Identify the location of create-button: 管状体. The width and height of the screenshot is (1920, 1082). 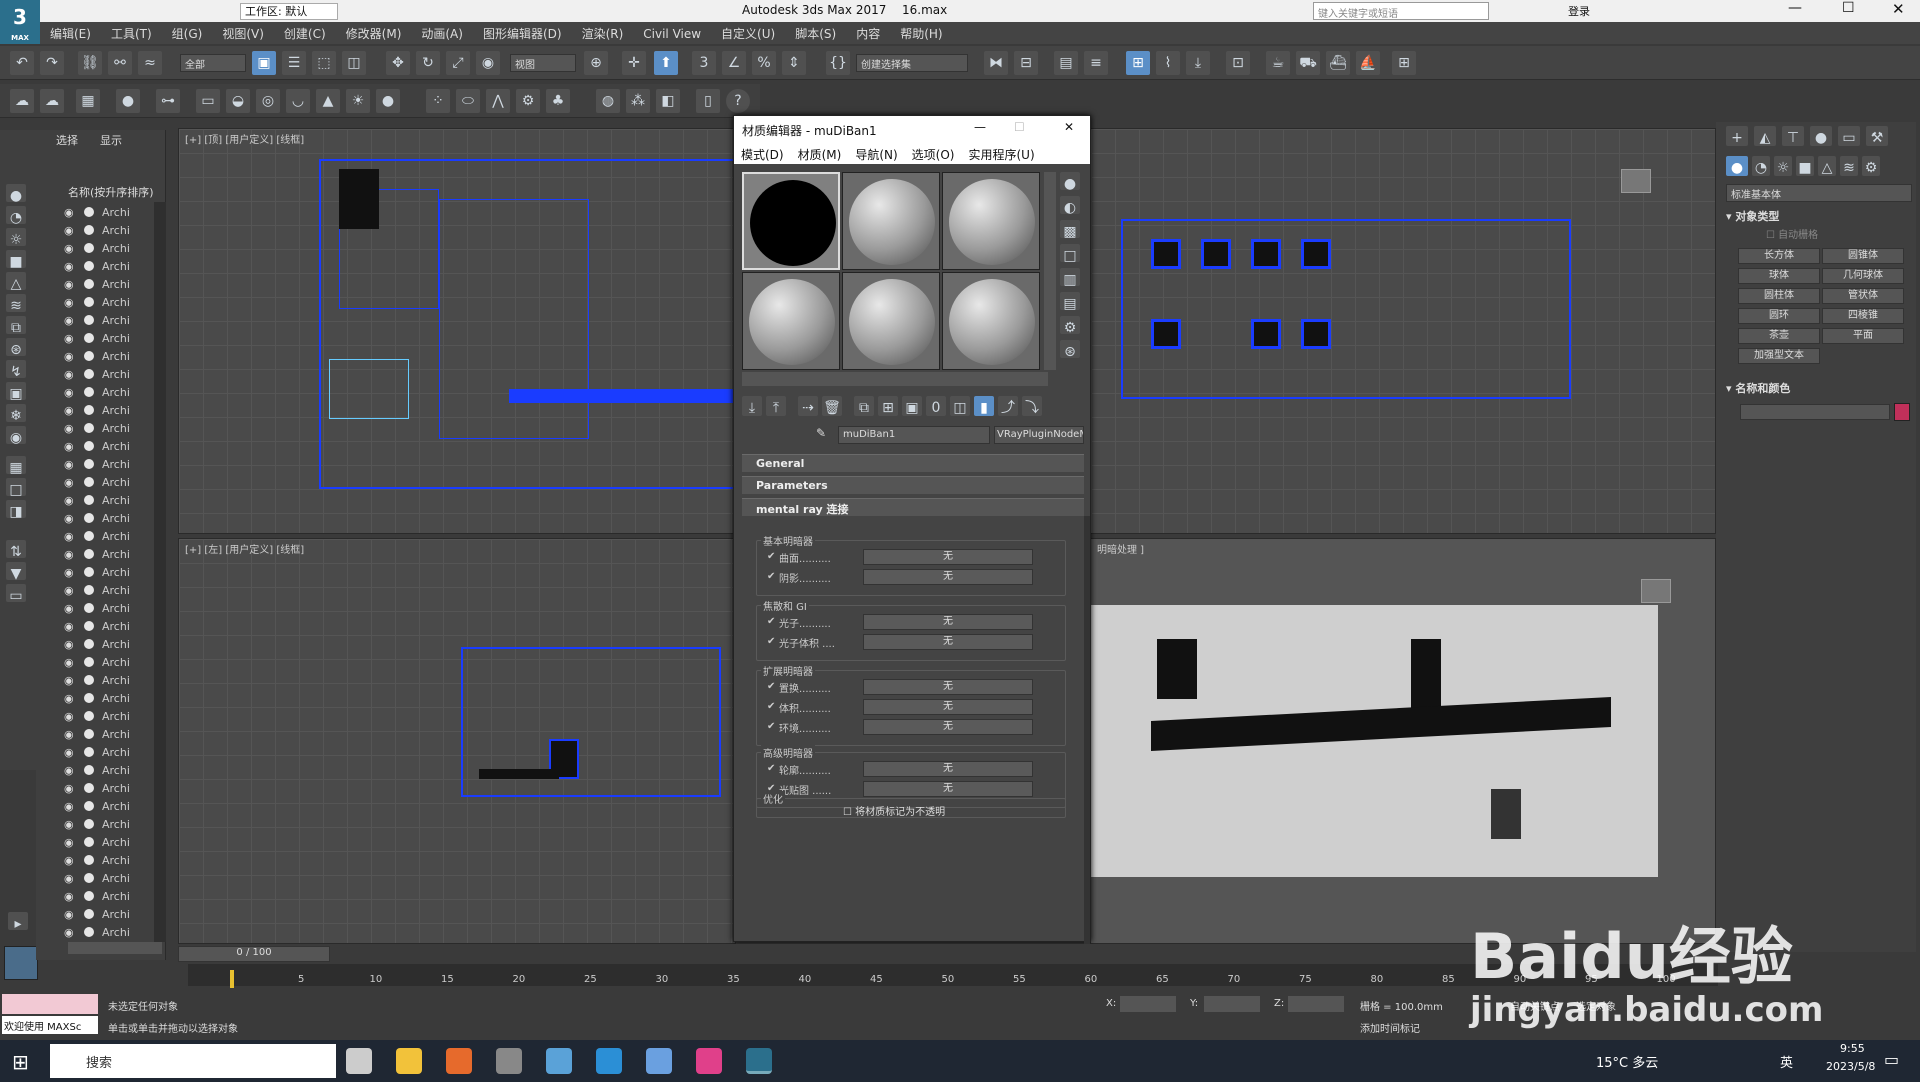
(1863, 296).